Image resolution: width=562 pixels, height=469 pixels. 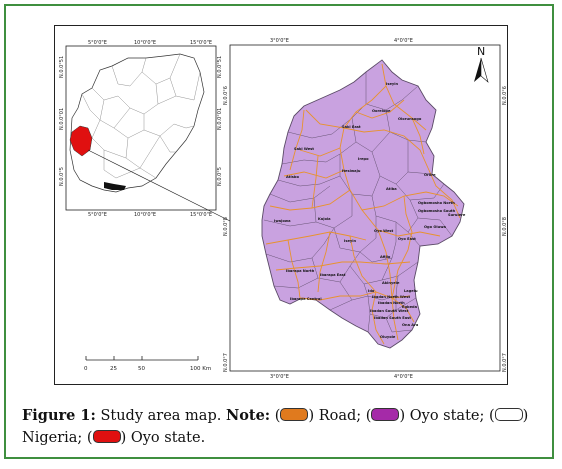 I want to click on lga-label: Ibadan South West, so click(x=389, y=311).